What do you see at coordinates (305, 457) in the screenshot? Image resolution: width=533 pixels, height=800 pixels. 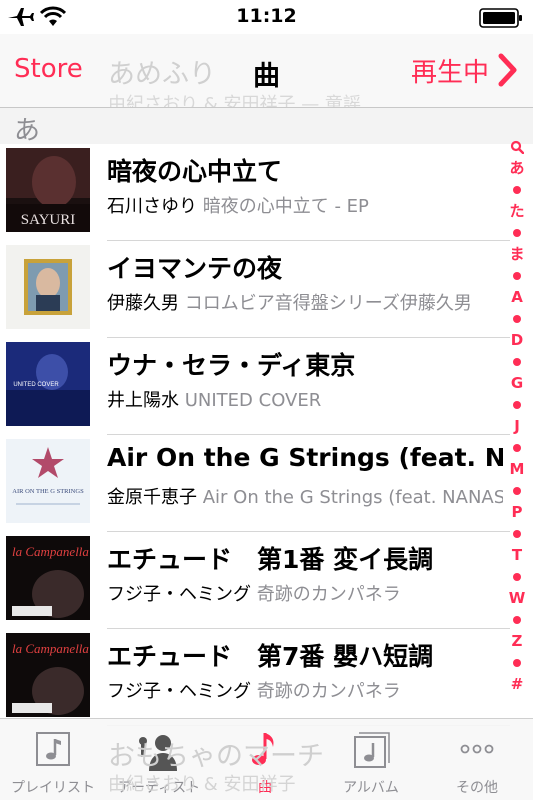 I see `song-title: Air On the G Strings (feat. NANASE)` at bounding box center [305, 457].